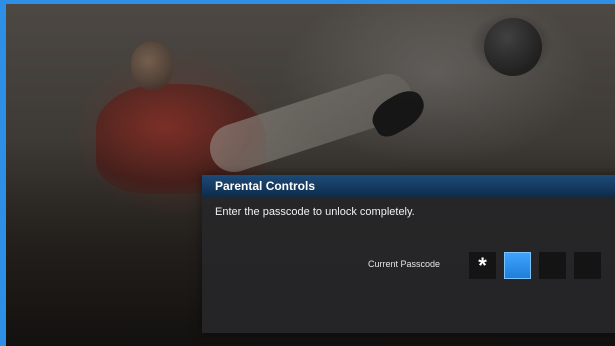 The width and height of the screenshot is (615, 346). Describe the element at coordinates (404, 264) in the screenshot. I see `passcode-label: Current Passcode` at that location.